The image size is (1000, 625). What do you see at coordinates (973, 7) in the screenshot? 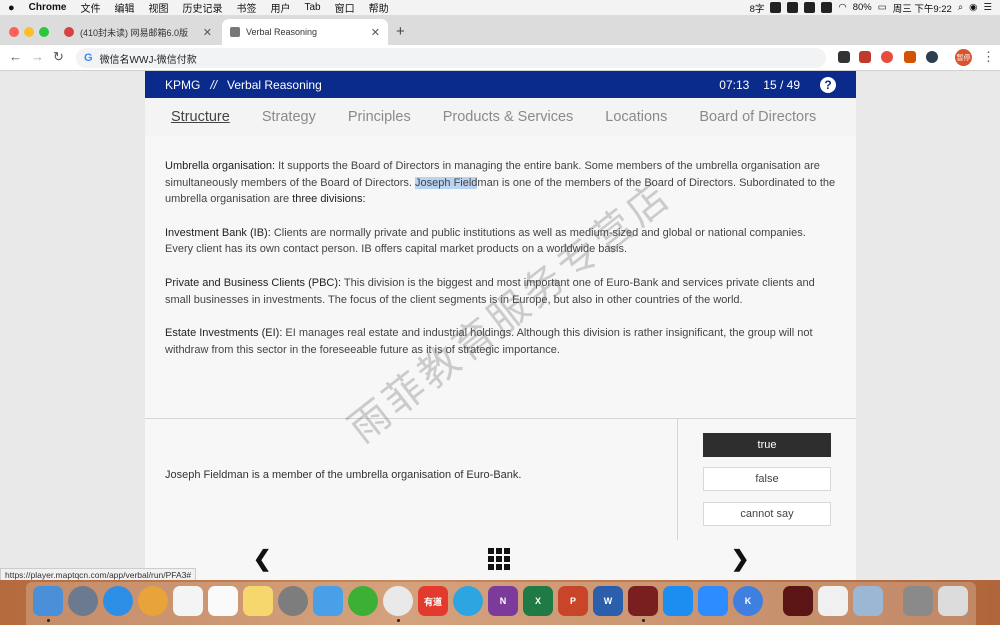
I see `siri-icon: ◉` at bounding box center [973, 7].